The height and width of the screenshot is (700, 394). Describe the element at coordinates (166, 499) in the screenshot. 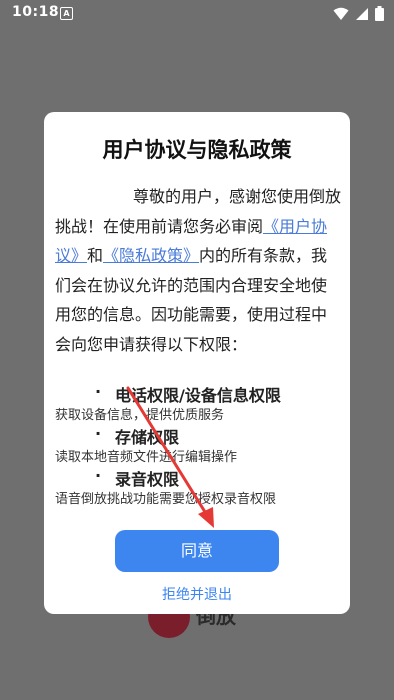

I see `permission-record-desc: 语音倒放挑战功能需要您授权录音权限` at that location.